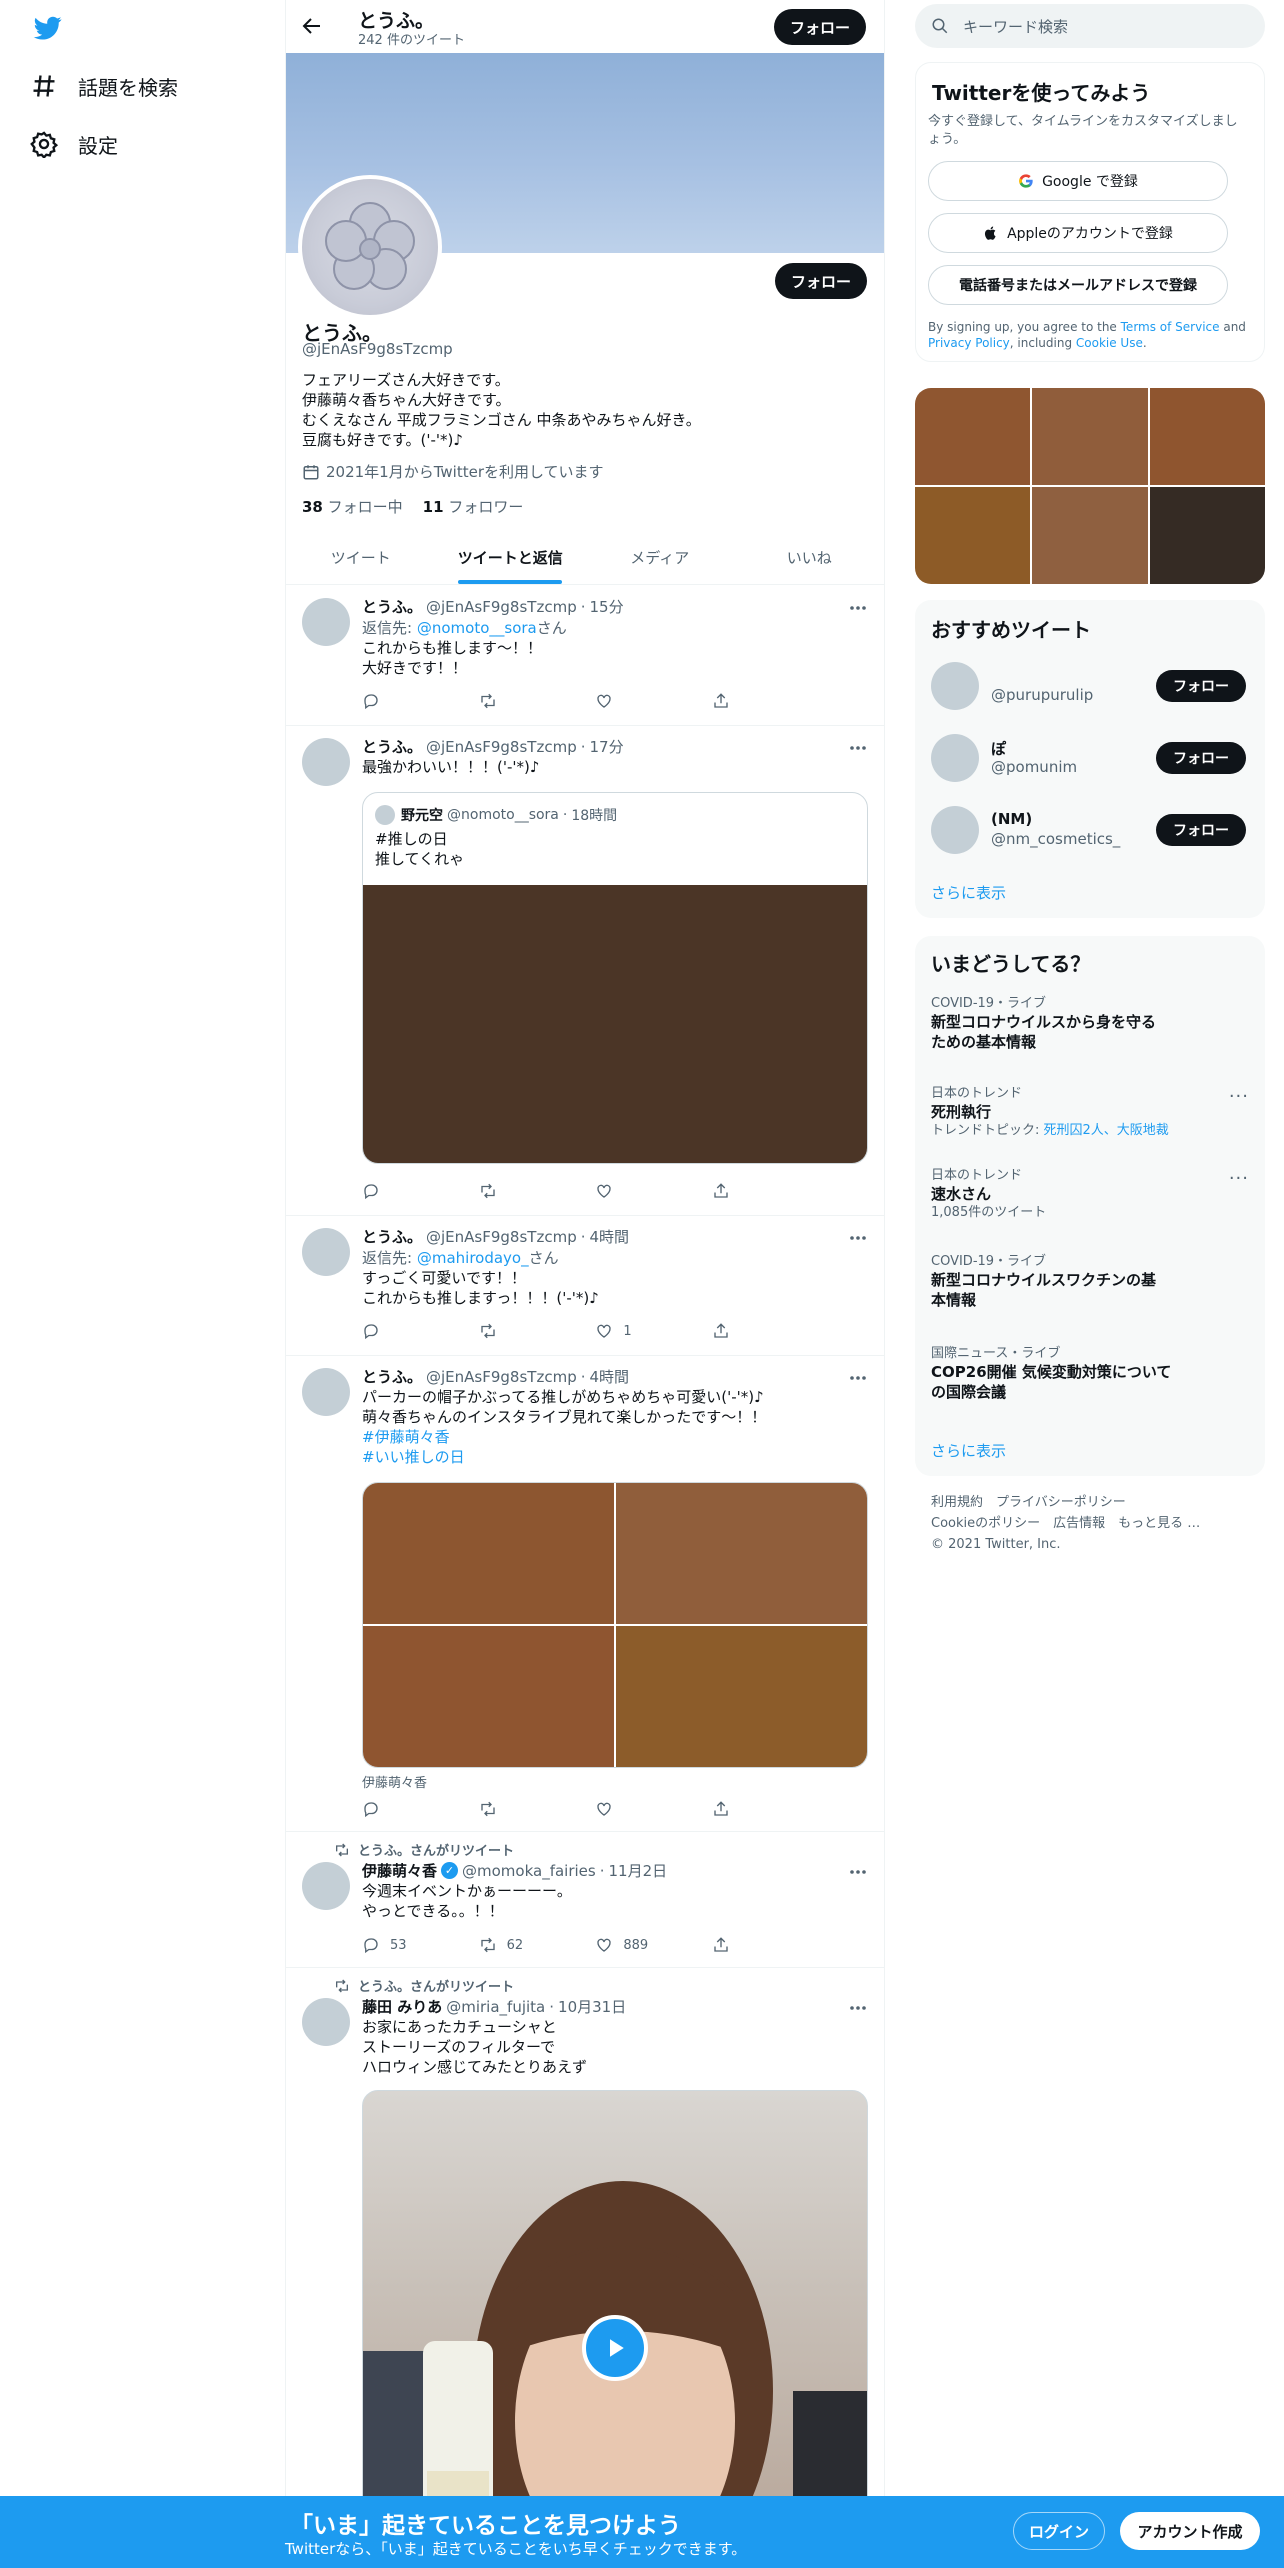 The image size is (1284, 2568). Describe the element at coordinates (607, 606) in the screenshot. I see `tweet-time: 15分` at that location.